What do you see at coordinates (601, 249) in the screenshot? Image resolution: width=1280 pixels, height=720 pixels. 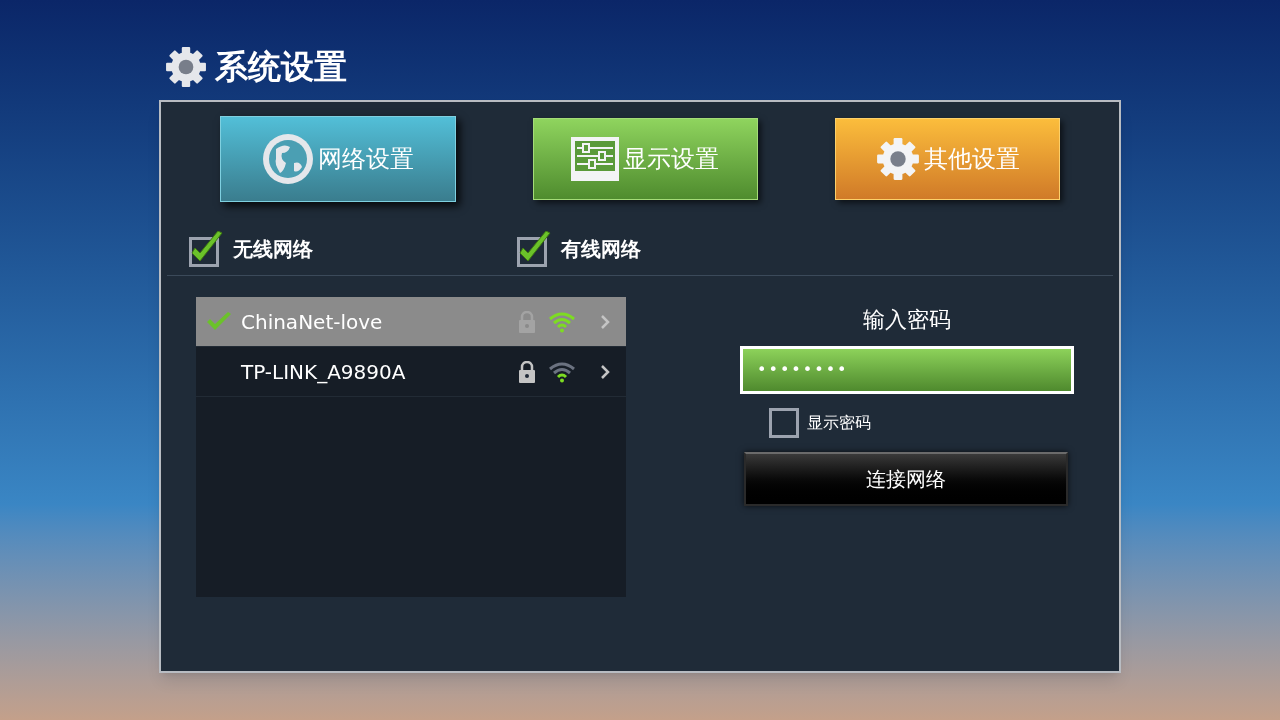 I see `checkbox-label: 有线网络` at bounding box center [601, 249].